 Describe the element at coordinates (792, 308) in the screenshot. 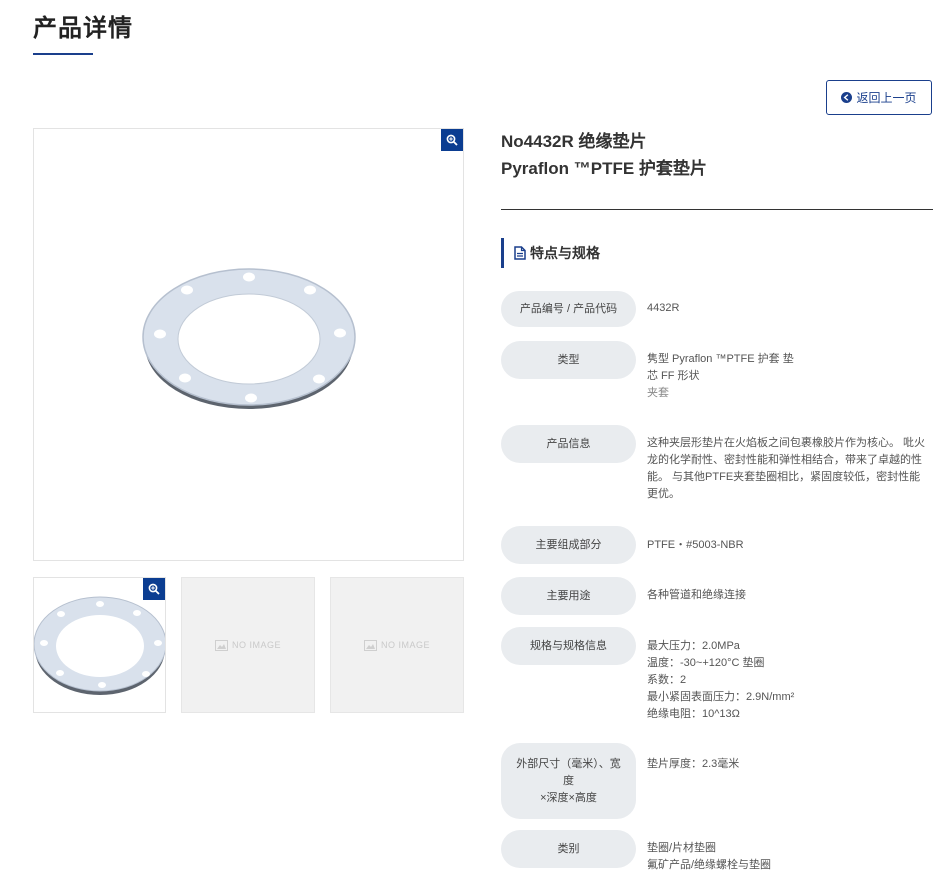

I see `spec-value: 4432R` at that location.